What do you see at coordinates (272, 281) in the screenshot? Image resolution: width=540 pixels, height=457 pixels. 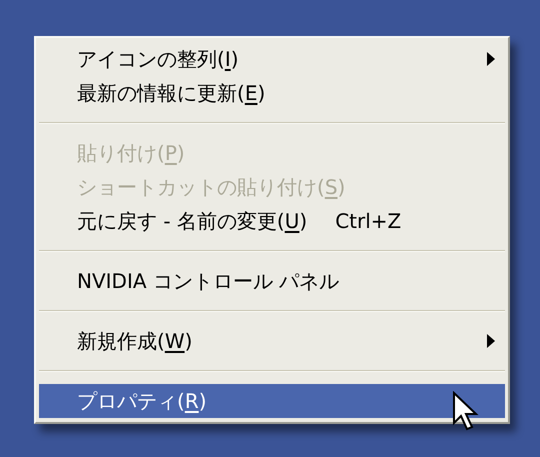 I see `menu-item: NVIDIA コントロール パネル` at bounding box center [272, 281].